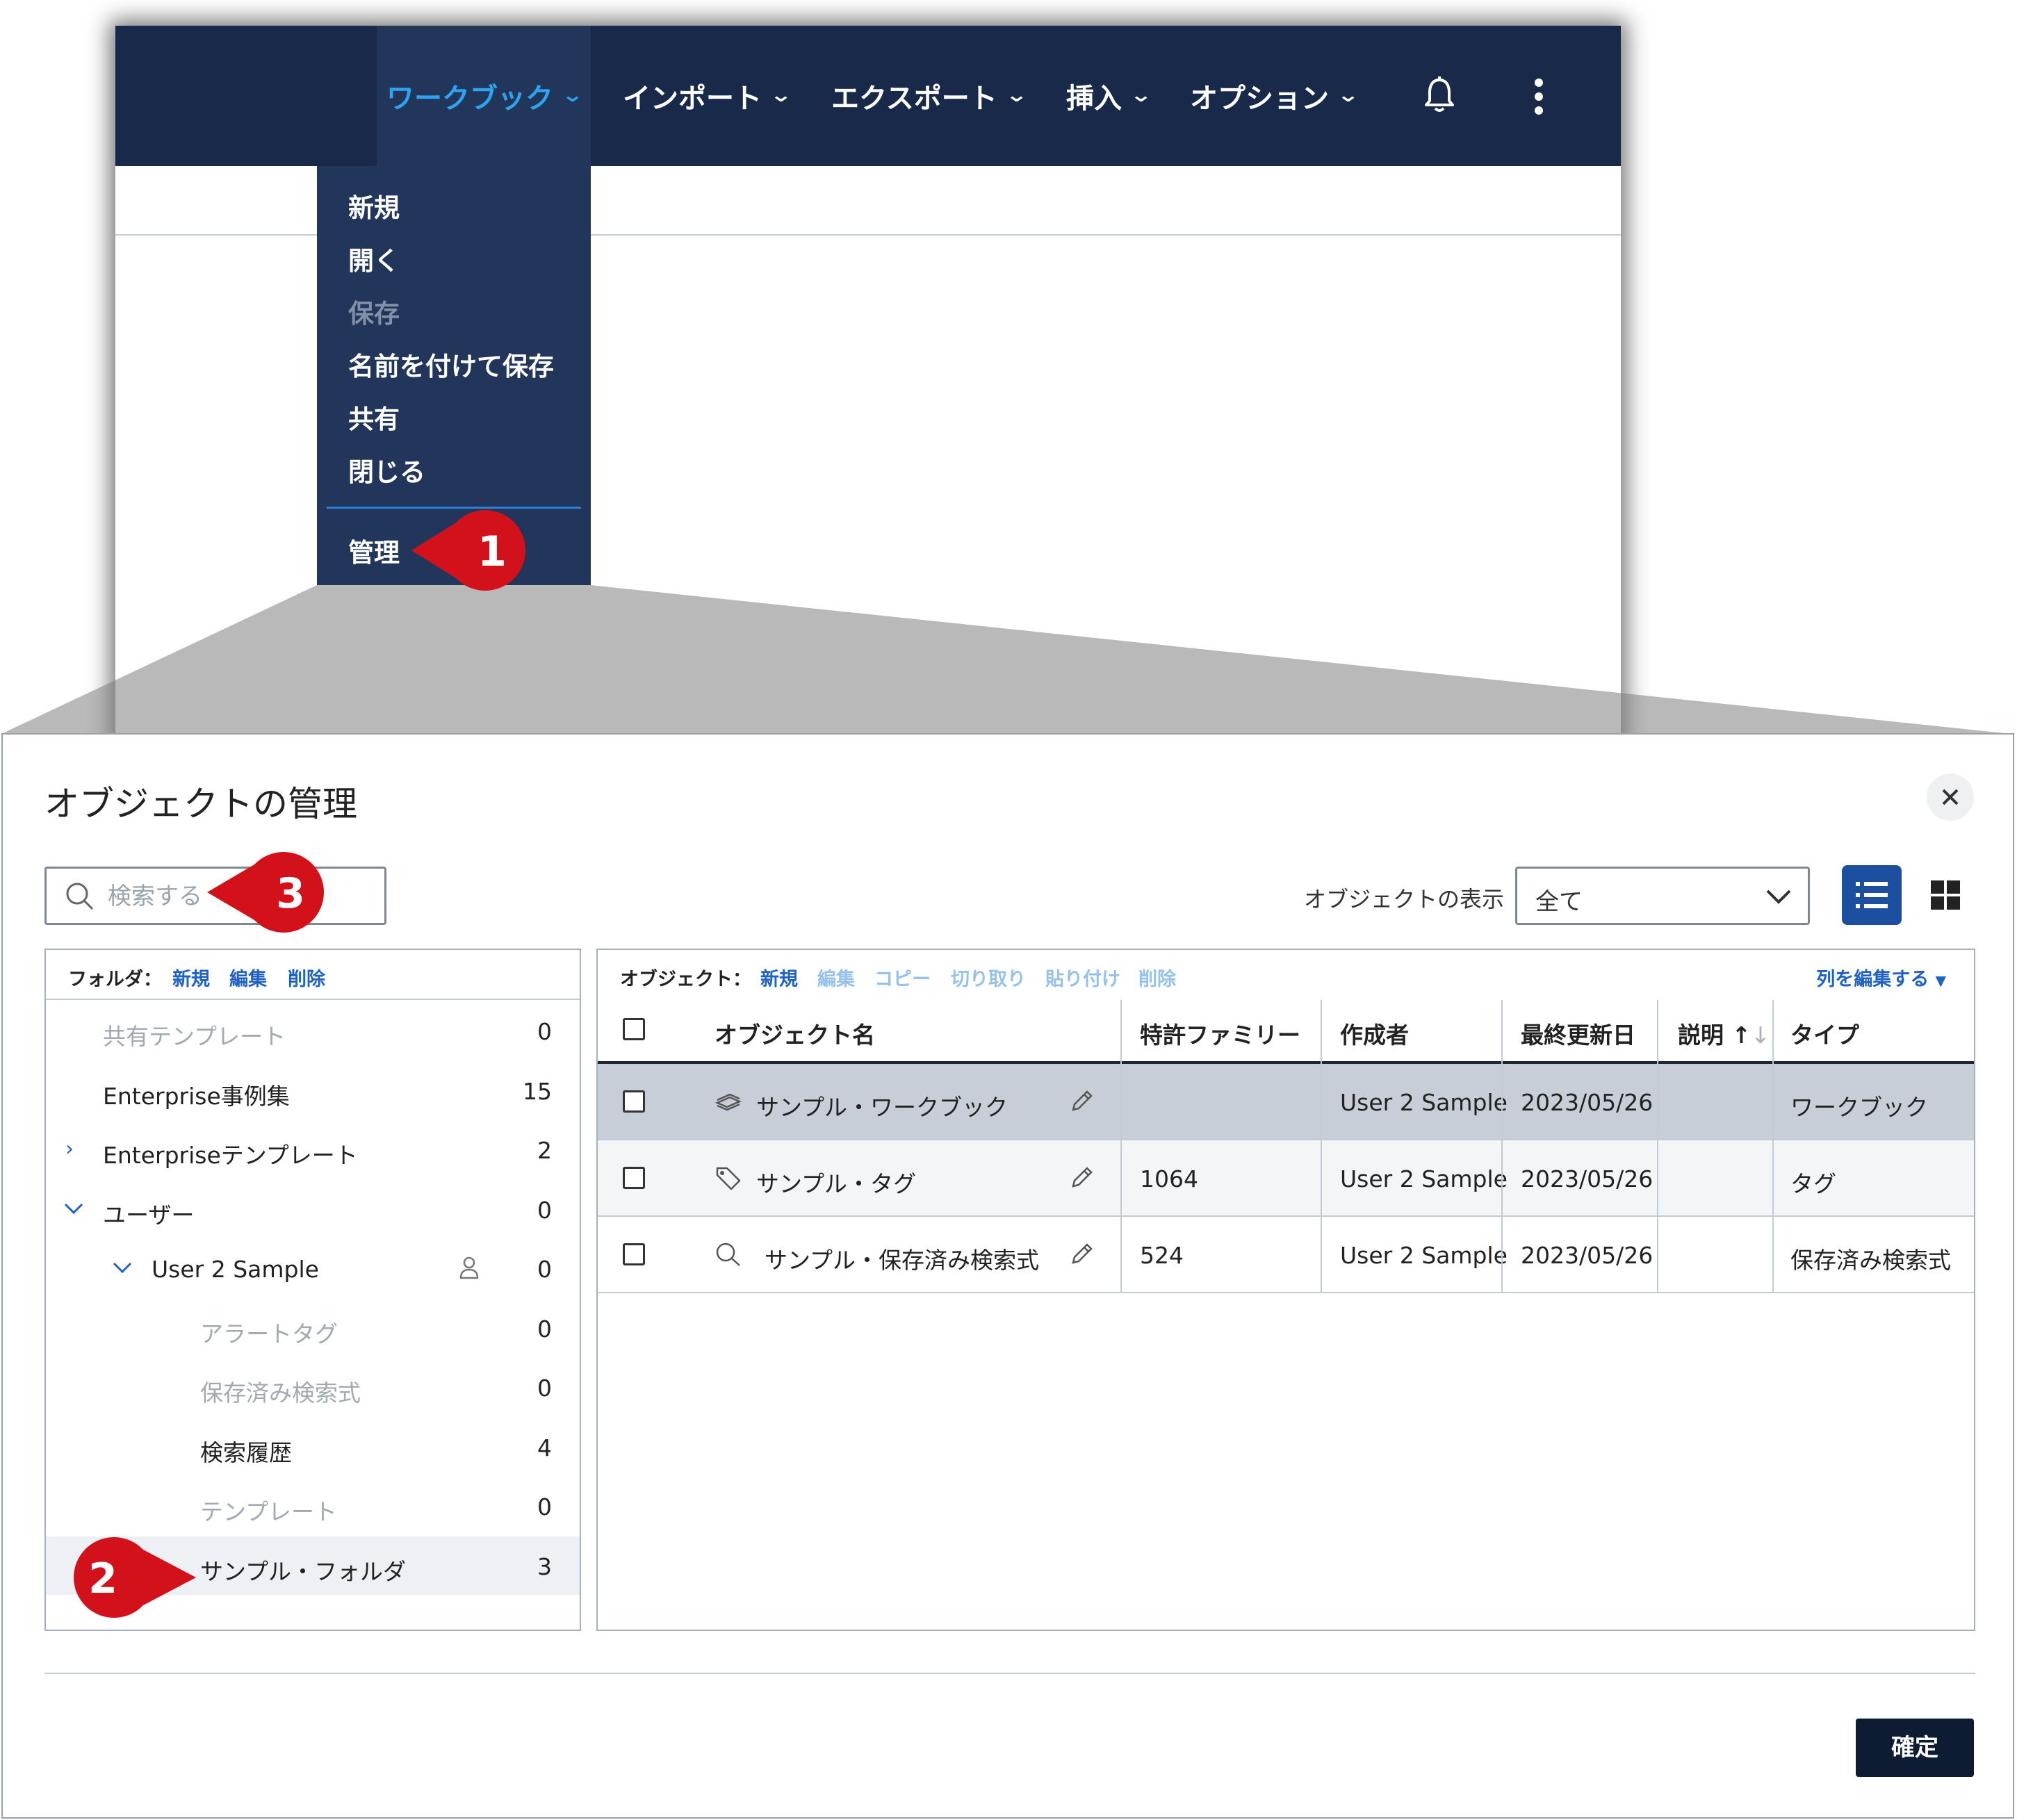 The width and height of the screenshot is (2017, 1820). What do you see at coordinates (794, 1033) in the screenshot?
I see `column-header-name: オブジェクト名` at bounding box center [794, 1033].